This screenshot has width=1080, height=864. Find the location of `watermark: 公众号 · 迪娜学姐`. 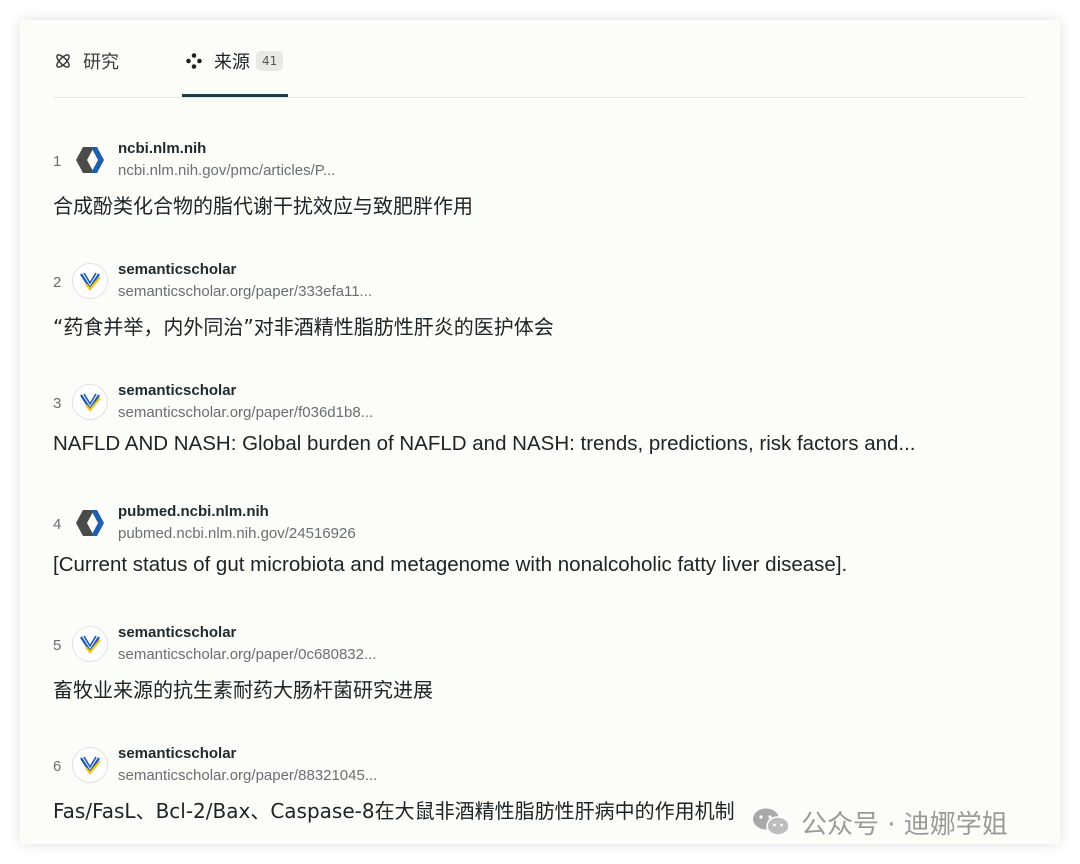

watermark: 公众号 · 迪娜学姐 is located at coordinates (879, 822).